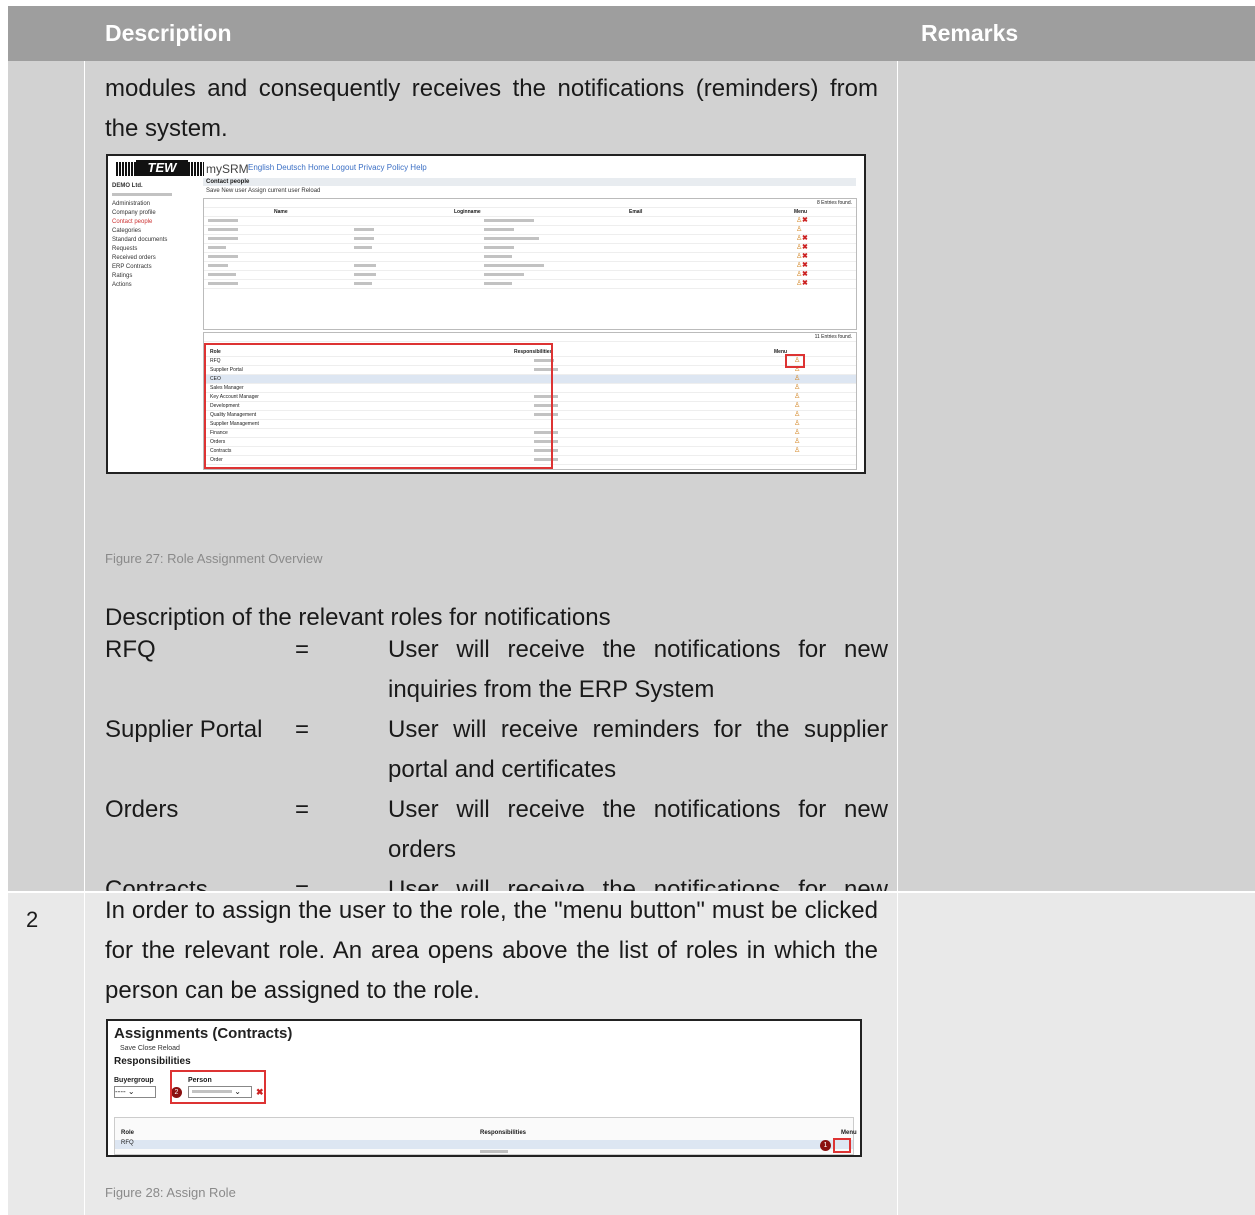 This screenshot has height=1215, width=1255. Describe the element at coordinates (162, 168) in the screenshot. I see `tew-logo: TEW` at that location.